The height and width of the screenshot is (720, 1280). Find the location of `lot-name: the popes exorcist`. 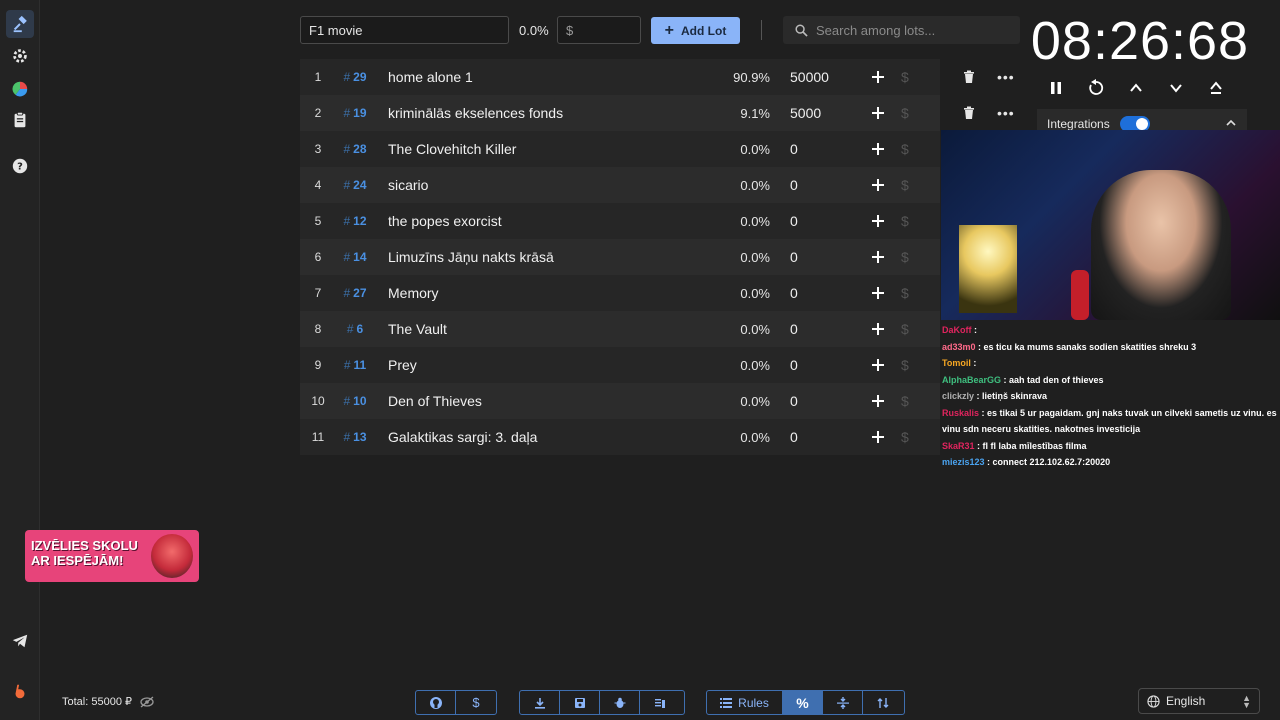

lot-name: the popes exorcist is located at coordinates (445, 221).